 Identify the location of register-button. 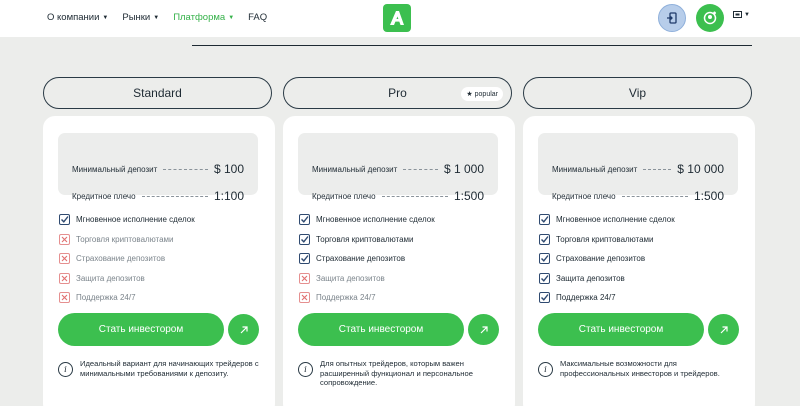
(710, 18).